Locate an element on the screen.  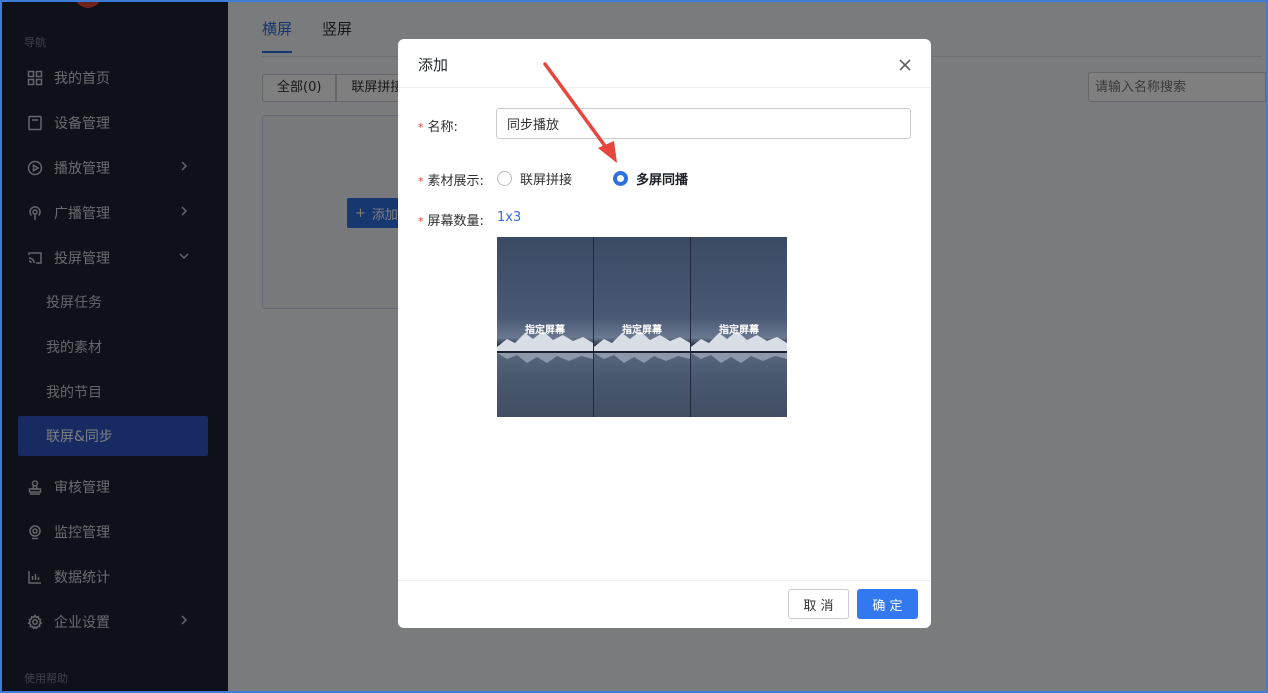
close-icon is located at coordinates (905, 65).